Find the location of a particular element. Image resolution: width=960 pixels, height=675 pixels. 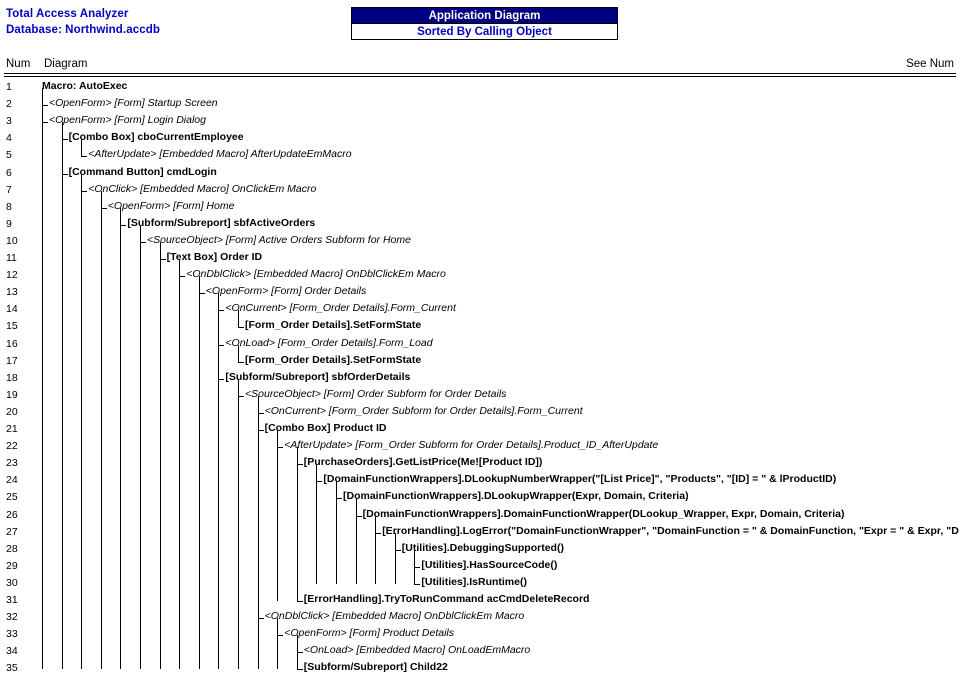

diagram-row: 17 [Form_Order Details].SetFormState is located at coordinates (480, 361).